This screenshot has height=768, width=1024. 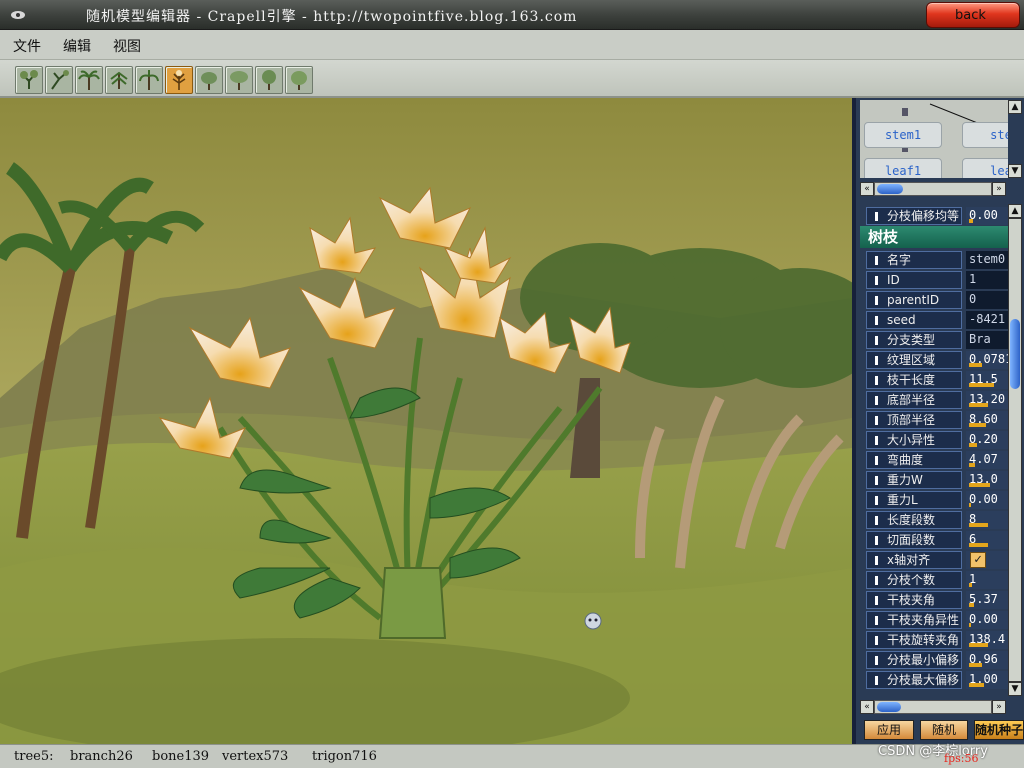 What do you see at coordinates (867, 189) in the screenshot?
I see `node-scroll-left-icon: «` at bounding box center [867, 189].